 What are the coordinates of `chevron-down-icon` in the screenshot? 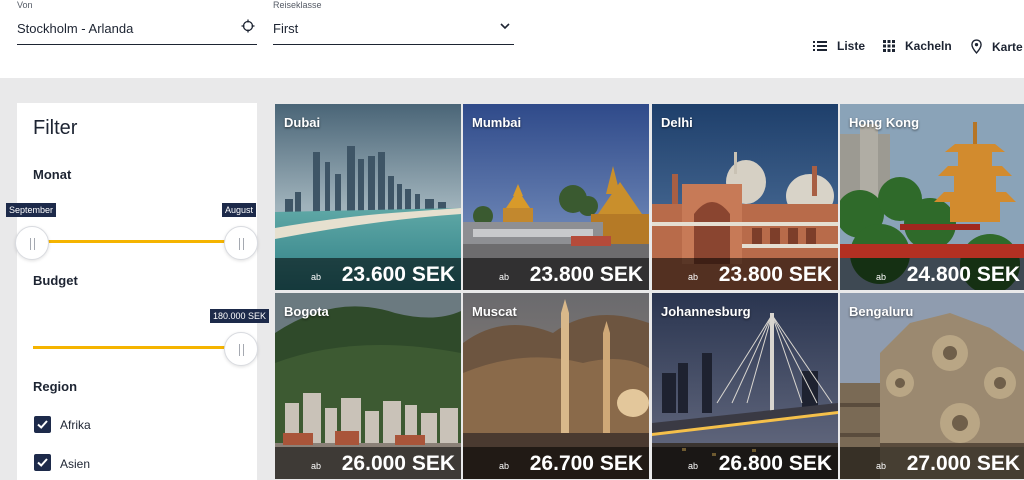 It's located at (505, 26).